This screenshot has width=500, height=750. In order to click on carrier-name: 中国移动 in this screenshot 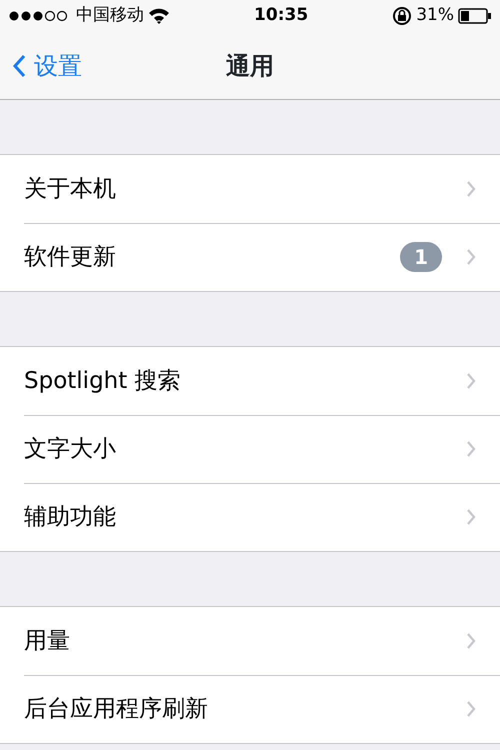, I will do `click(110, 16)`.